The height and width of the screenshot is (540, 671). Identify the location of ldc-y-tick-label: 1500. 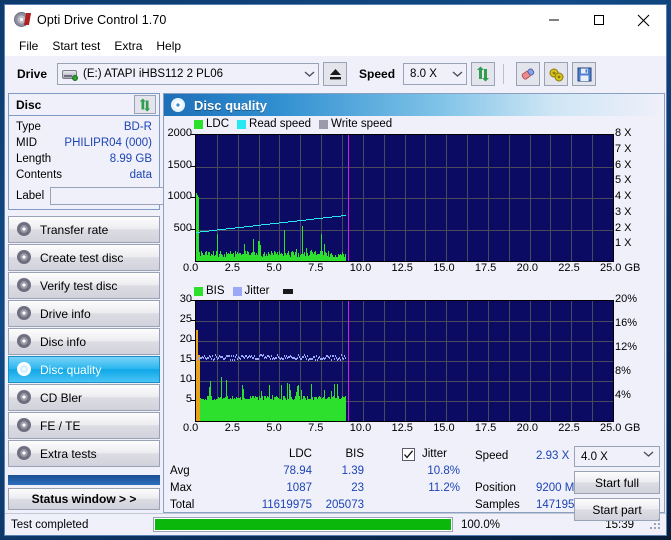
(179, 164).